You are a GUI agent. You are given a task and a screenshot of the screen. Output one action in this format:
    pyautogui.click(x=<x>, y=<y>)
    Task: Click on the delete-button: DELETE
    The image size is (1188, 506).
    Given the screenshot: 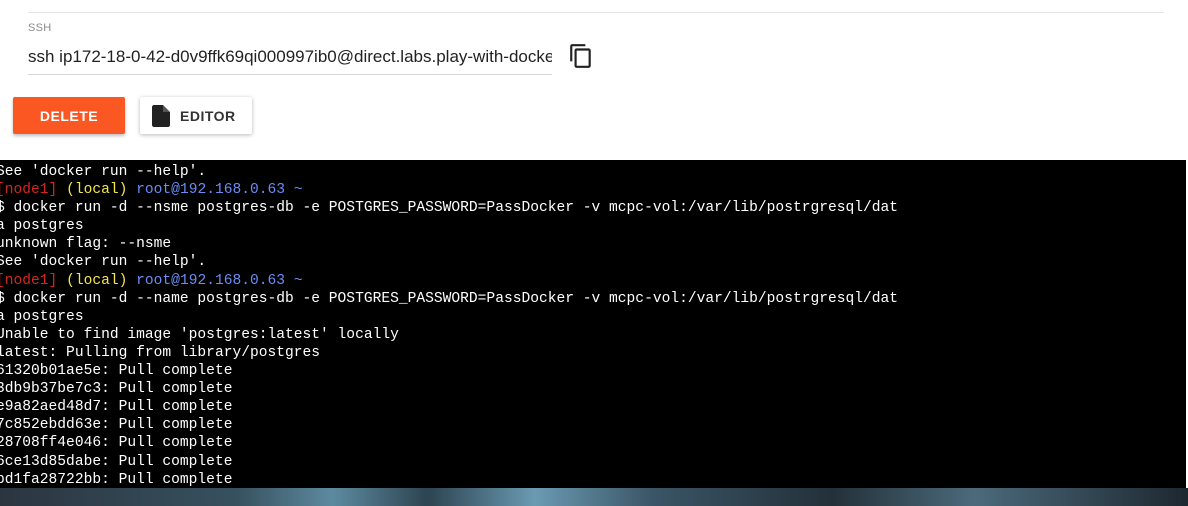 What is the action you would take?
    pyautogui.click(x=69, y=115)
    